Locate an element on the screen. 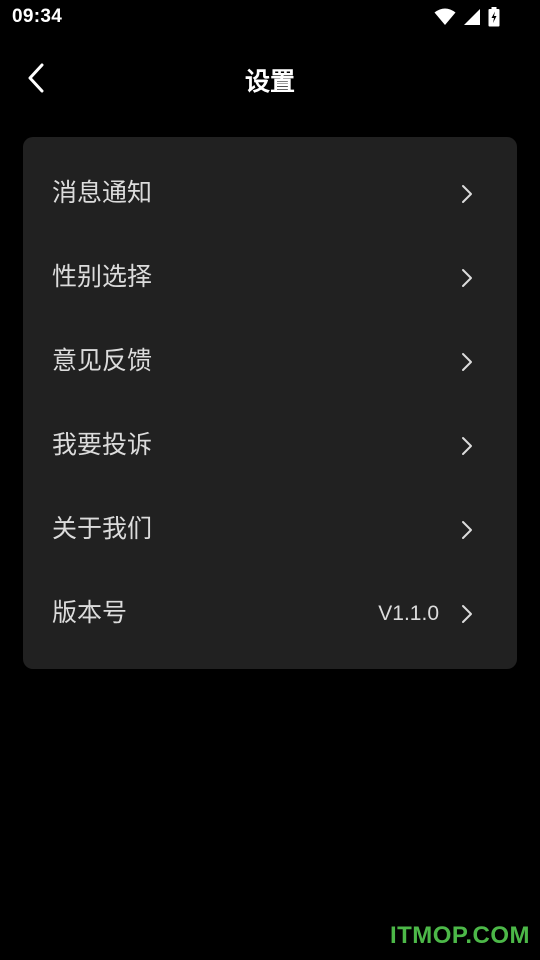 The width and height of the screenshot is (540, 960). status-icons is located at coordinates (467, 17).